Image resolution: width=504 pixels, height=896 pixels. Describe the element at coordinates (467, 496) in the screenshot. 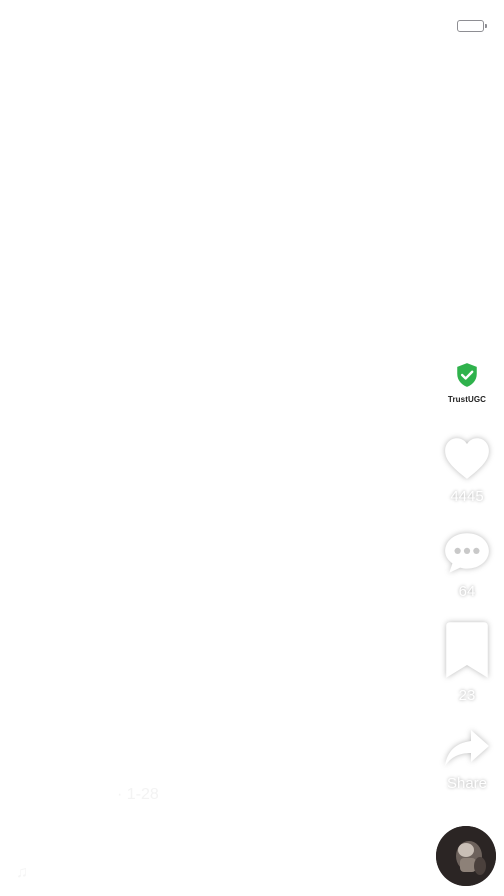

I see `like-count: 4445` at that location.